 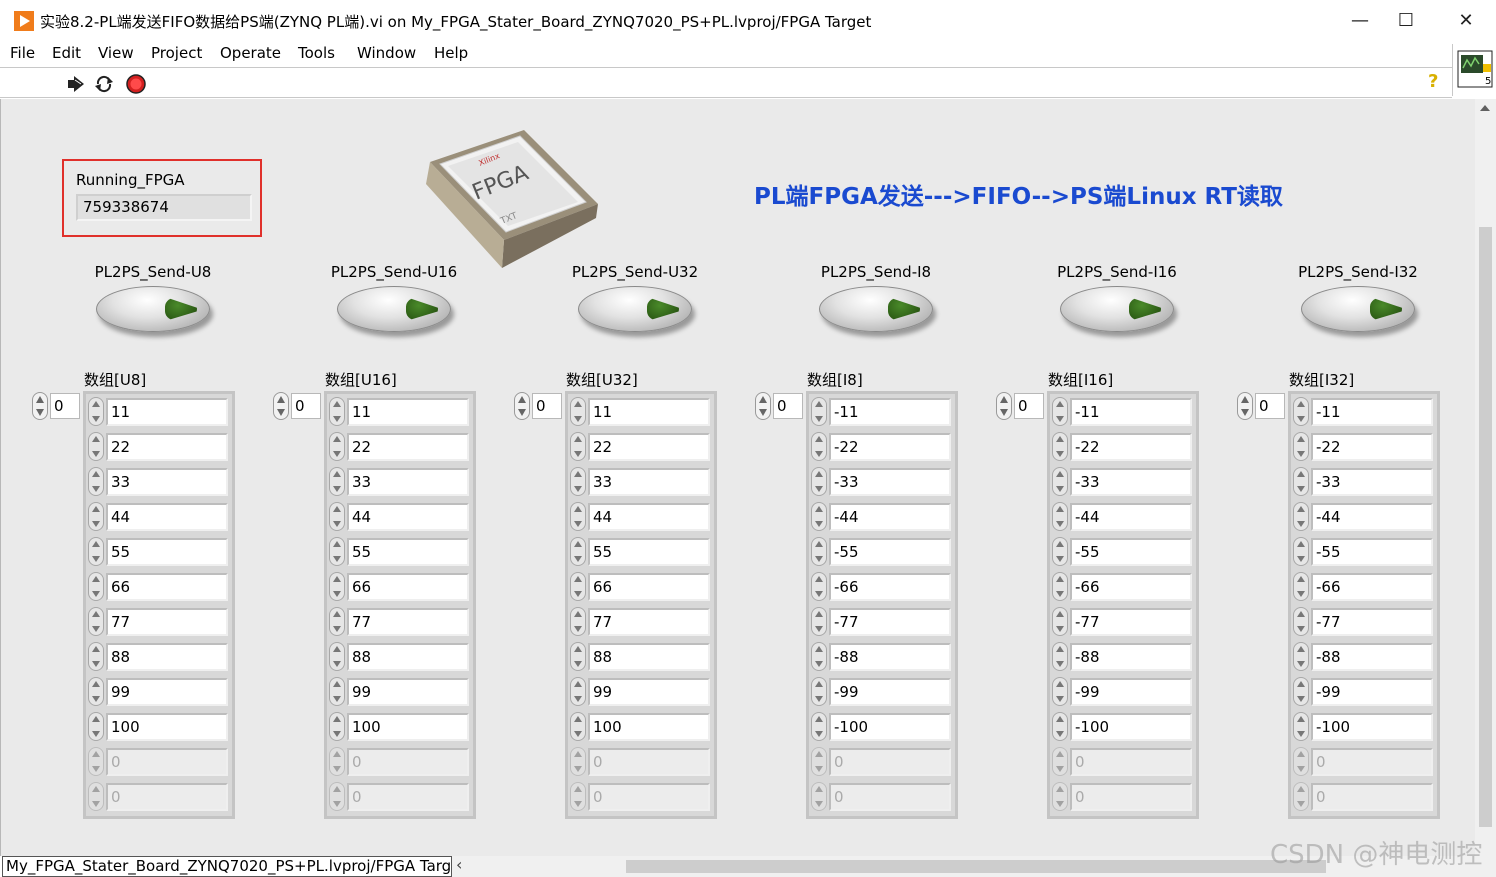 I want to click on index-input-i32: 0, so click(x=1270, y=406).